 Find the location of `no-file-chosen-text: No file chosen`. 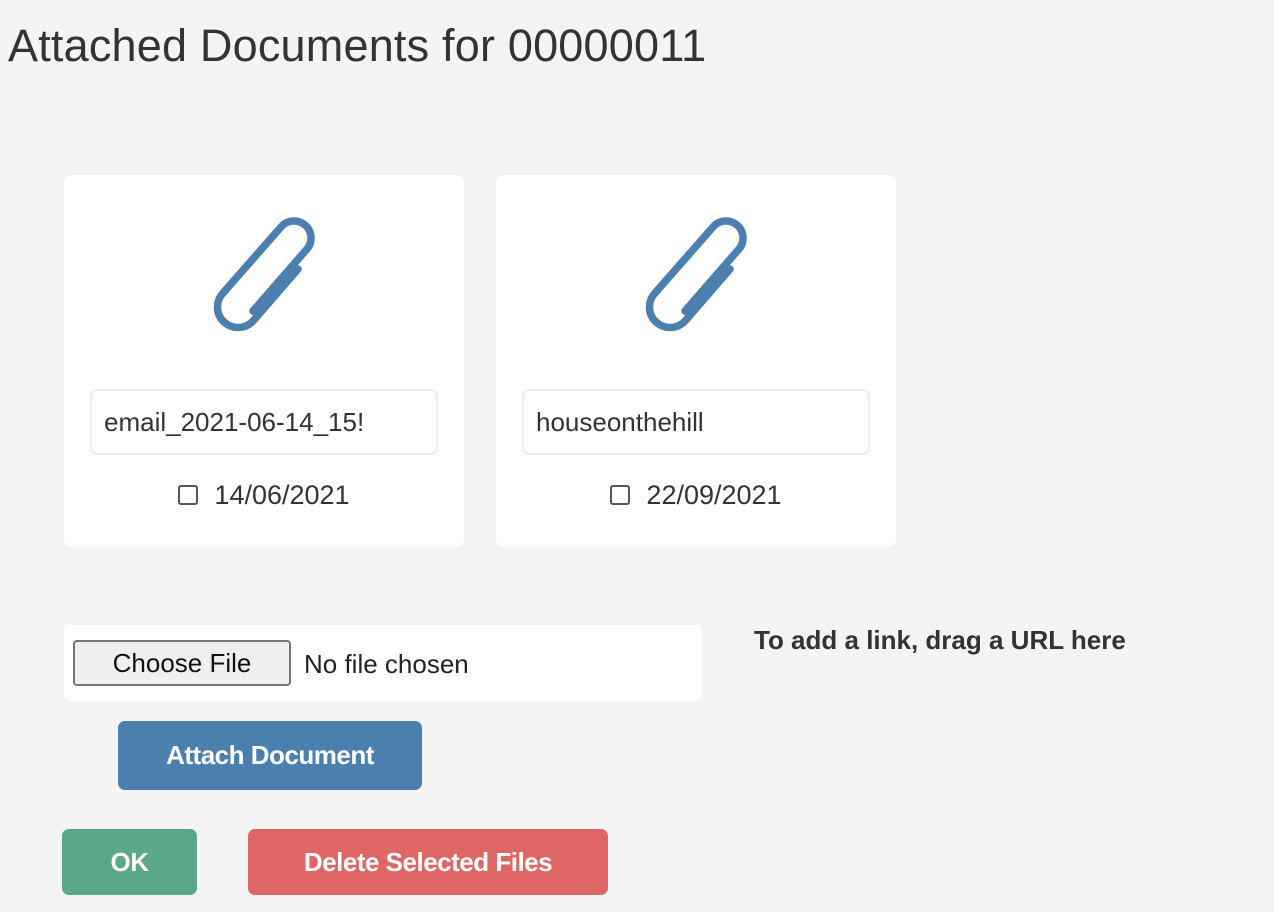

no-file-chosen-text: No file chosen is located at coordinates (386, 664).